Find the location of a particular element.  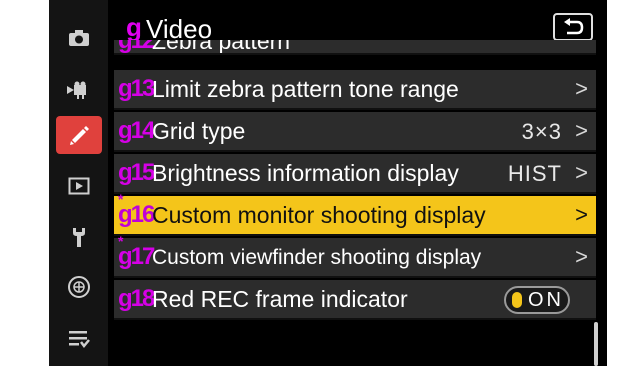

menu-row-g18: g18 Red REC frame indicator ON is located at coordinates (355, 300).